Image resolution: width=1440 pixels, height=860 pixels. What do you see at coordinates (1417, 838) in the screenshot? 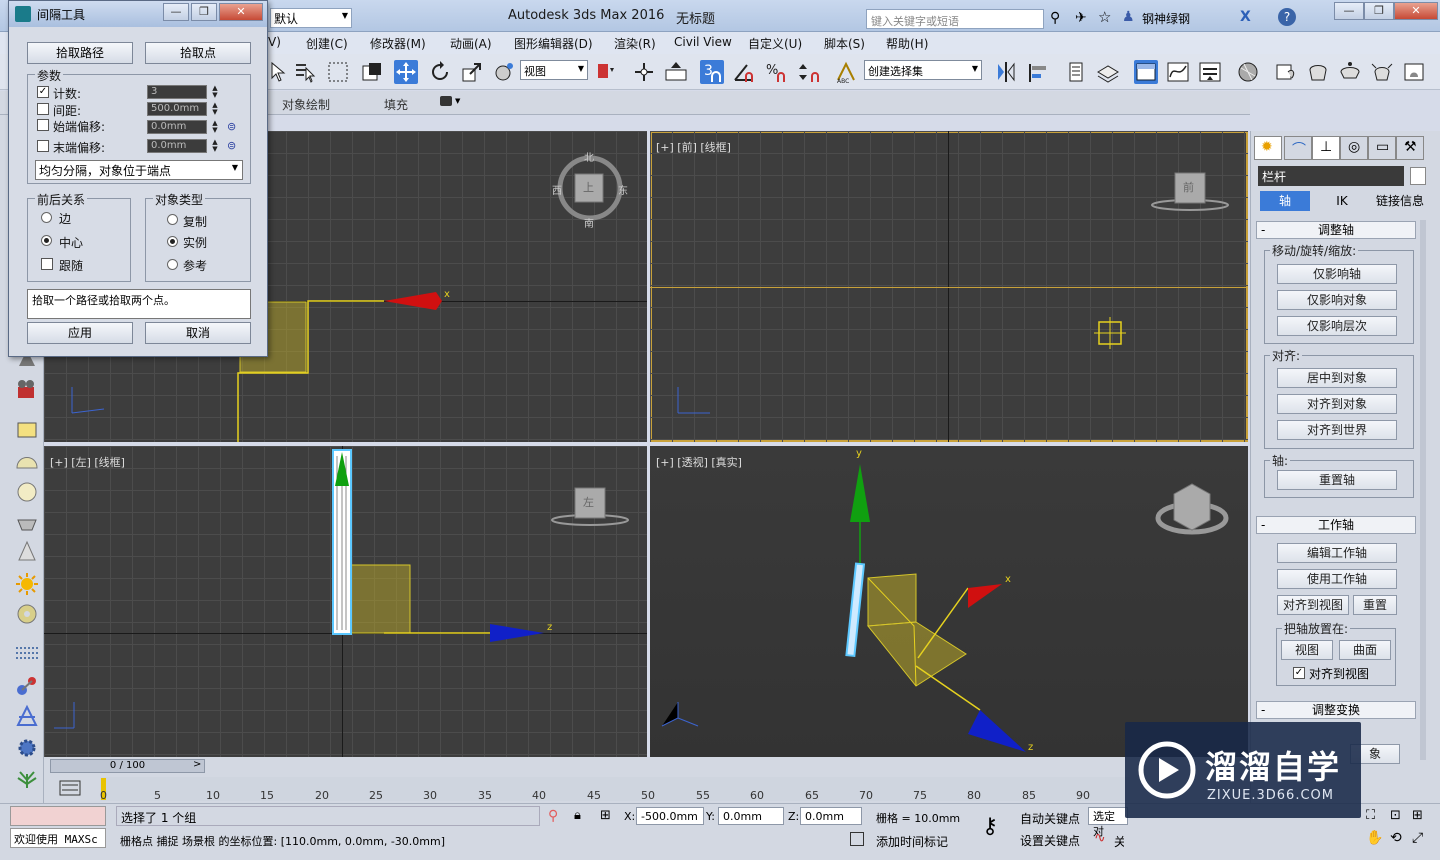
I see `maximize-viewport-icon: ⤢` at bounding box center [1417, 838].